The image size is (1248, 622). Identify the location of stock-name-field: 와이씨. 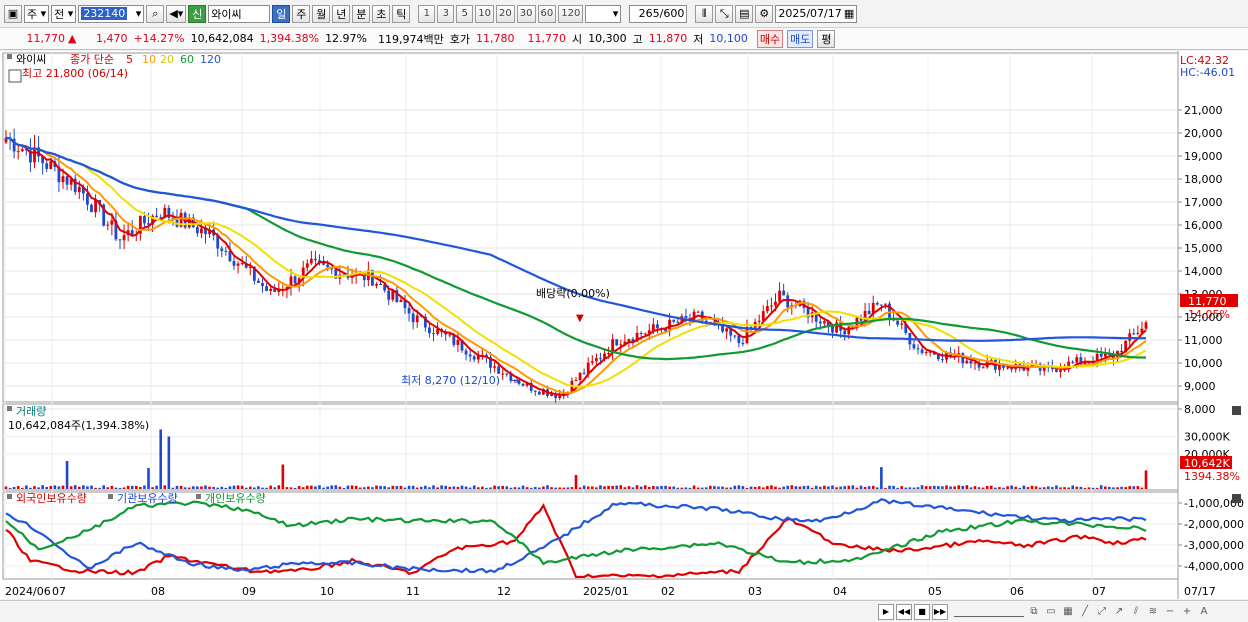
(239, 13).